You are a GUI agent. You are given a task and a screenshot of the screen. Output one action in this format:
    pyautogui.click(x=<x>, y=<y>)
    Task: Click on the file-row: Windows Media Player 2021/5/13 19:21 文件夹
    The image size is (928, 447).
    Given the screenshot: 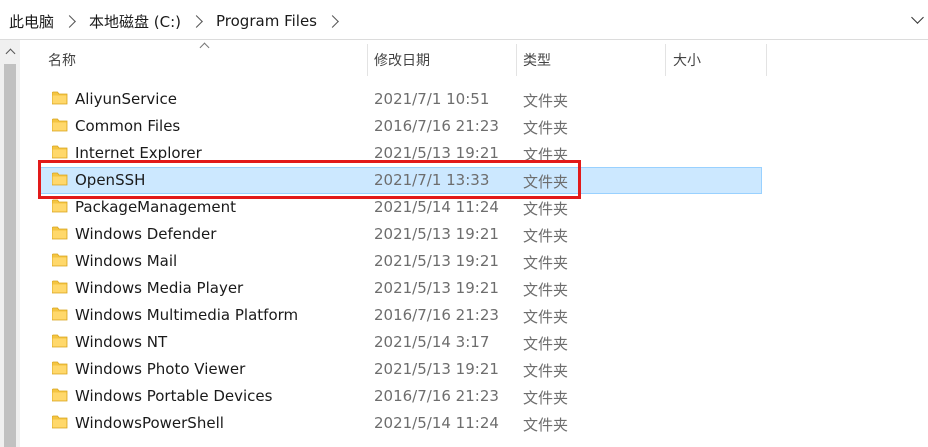 What is the action you would take?
    pyautogui.click(x=400, y=288)
    